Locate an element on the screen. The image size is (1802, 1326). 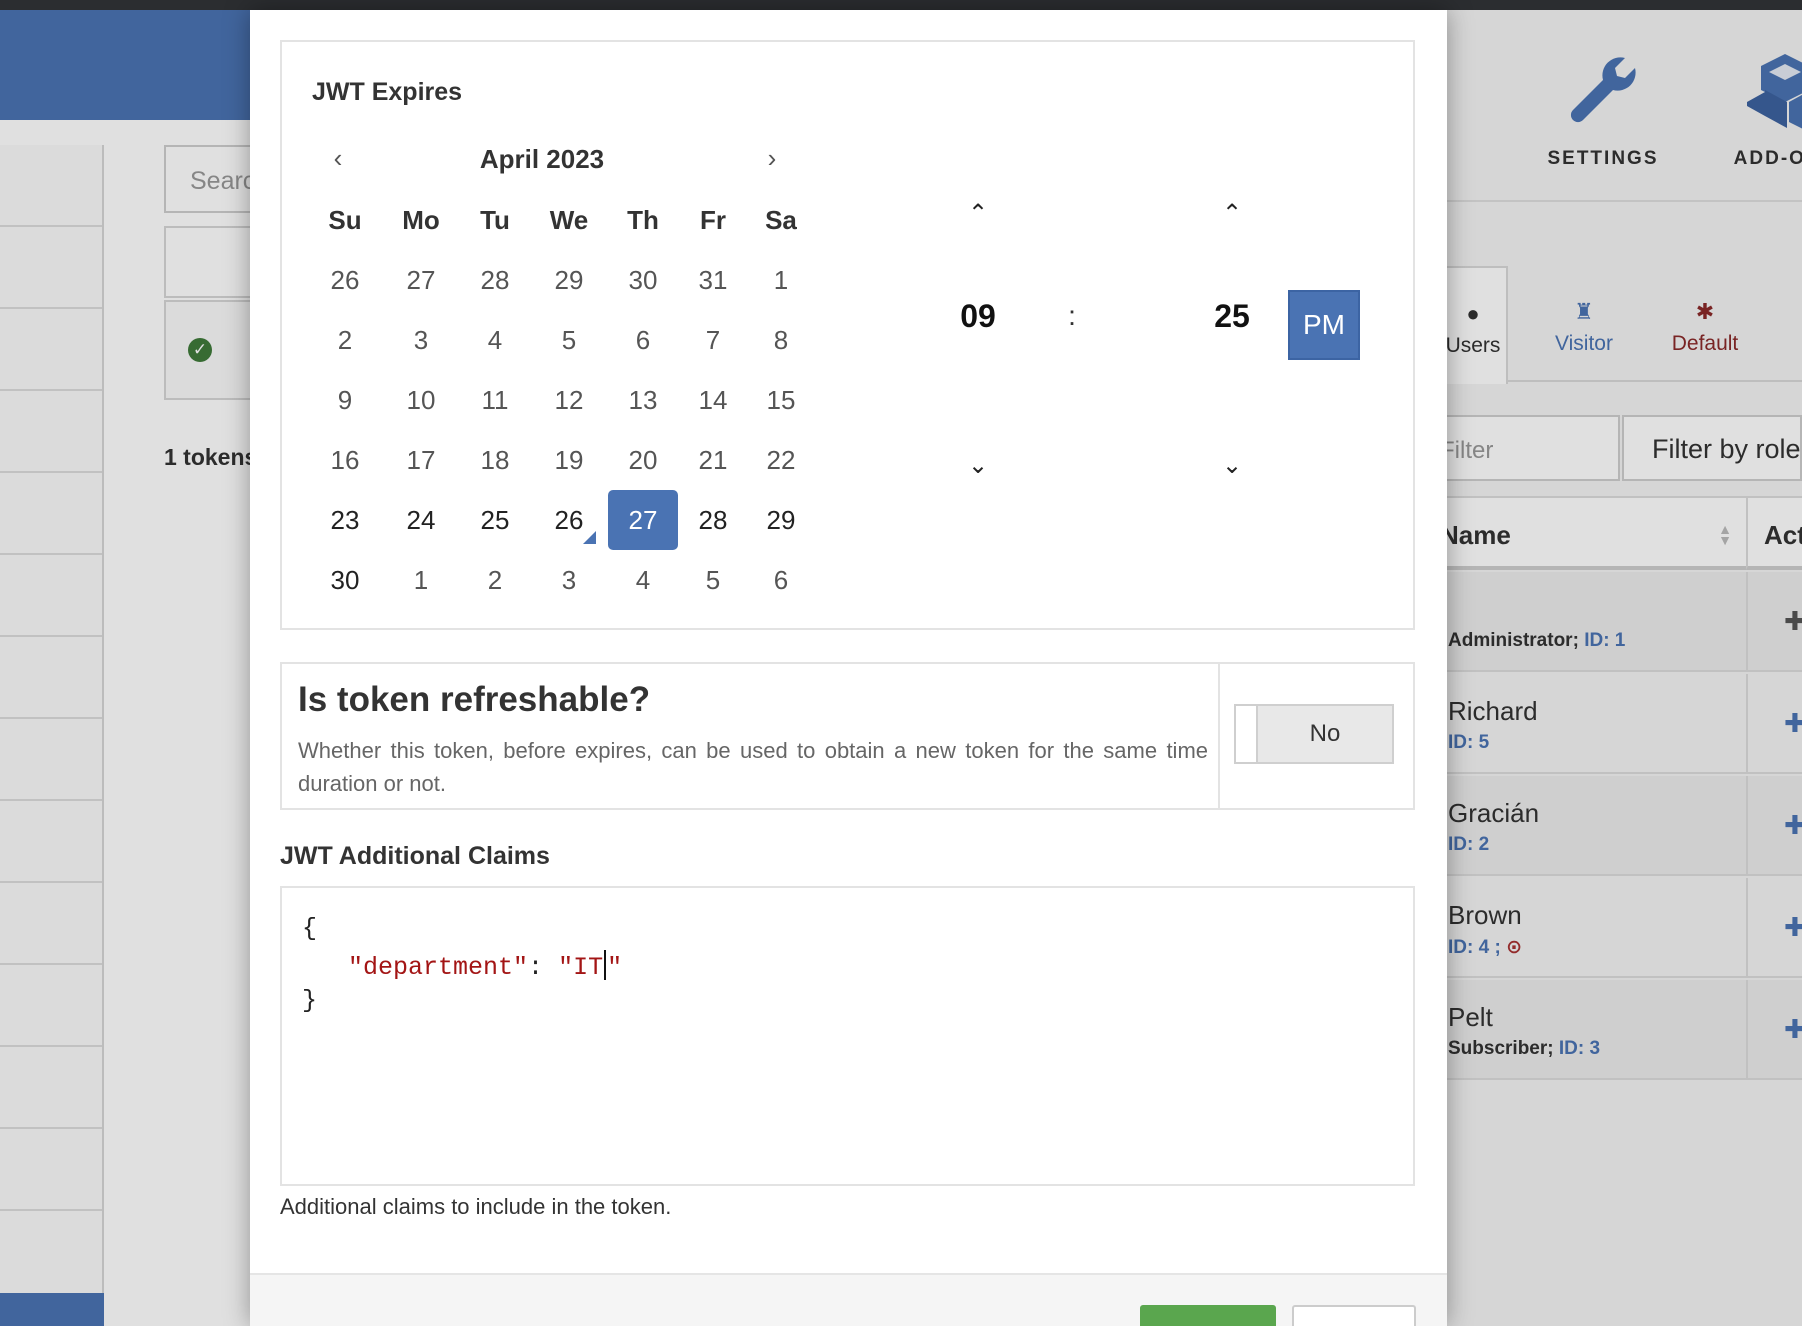
calendar-day: 25 is located at coordinates (495, 520).